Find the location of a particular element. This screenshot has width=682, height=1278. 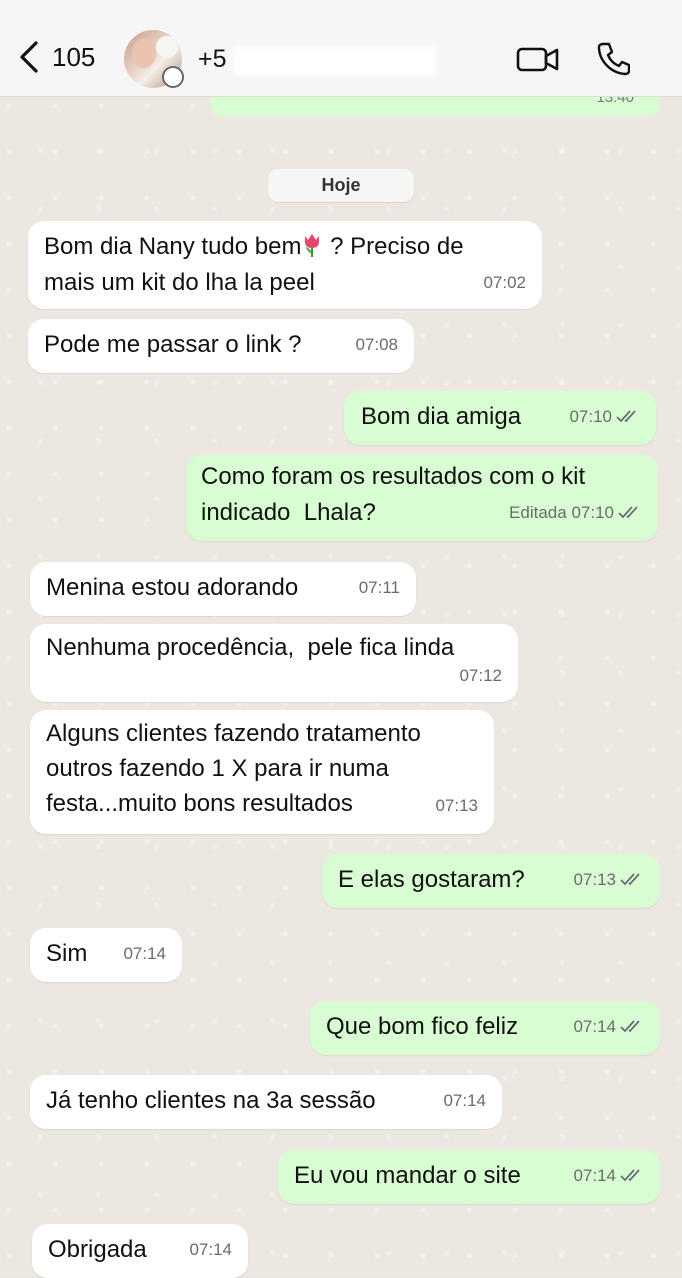

message-text: Sim is located at coordinates (67, 953).